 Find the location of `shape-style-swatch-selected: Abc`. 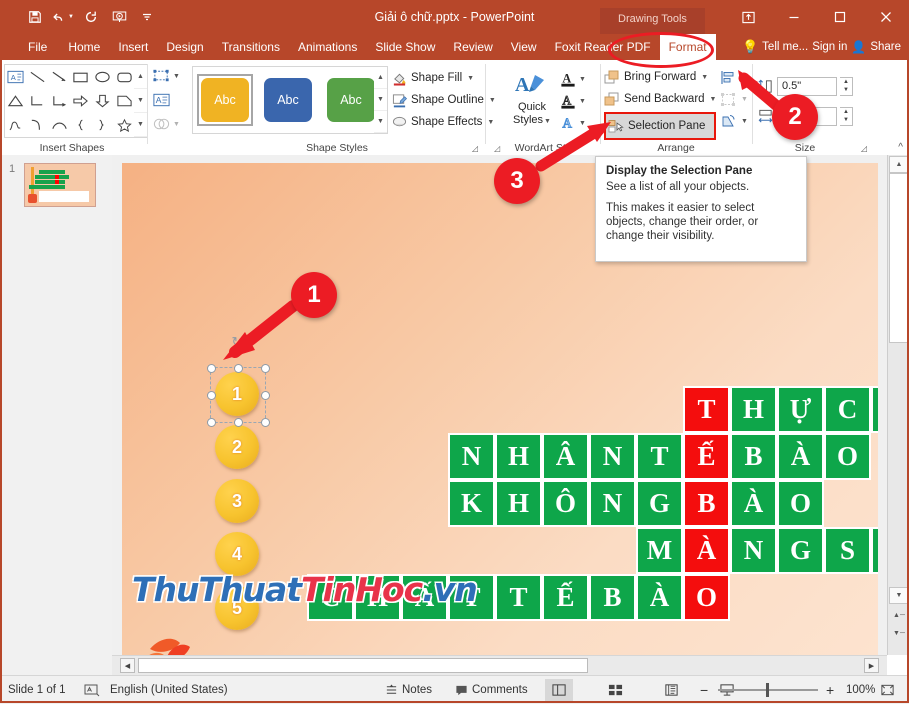

shape-style-swatch-selected: Abc is located at coordinates (225, 100).